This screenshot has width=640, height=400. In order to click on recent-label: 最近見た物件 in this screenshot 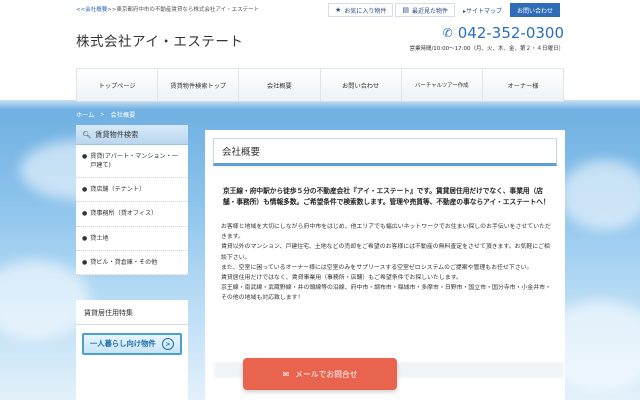, I will do `click(429, 11)`.